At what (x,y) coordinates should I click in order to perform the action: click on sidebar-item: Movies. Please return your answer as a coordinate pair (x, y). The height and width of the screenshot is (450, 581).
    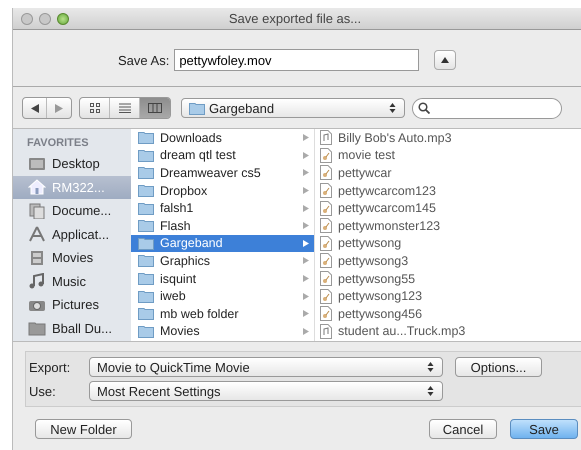
    Looking at the image, I should click on (72, 258).